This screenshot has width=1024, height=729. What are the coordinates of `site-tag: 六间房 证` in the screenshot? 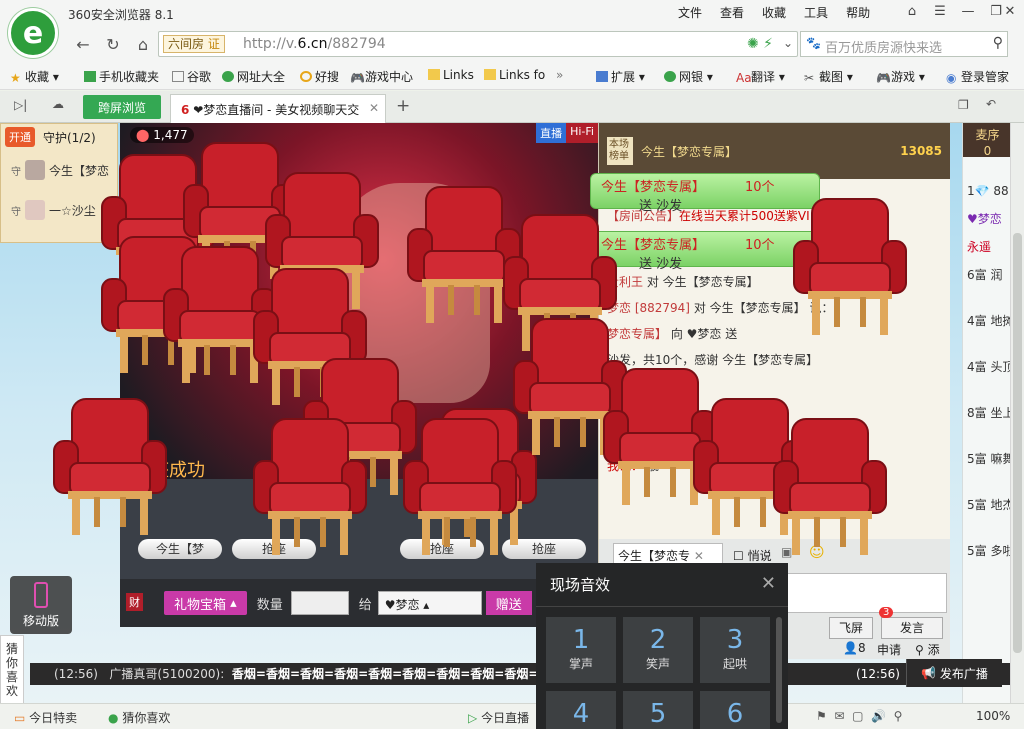 It's located at (194, 44).